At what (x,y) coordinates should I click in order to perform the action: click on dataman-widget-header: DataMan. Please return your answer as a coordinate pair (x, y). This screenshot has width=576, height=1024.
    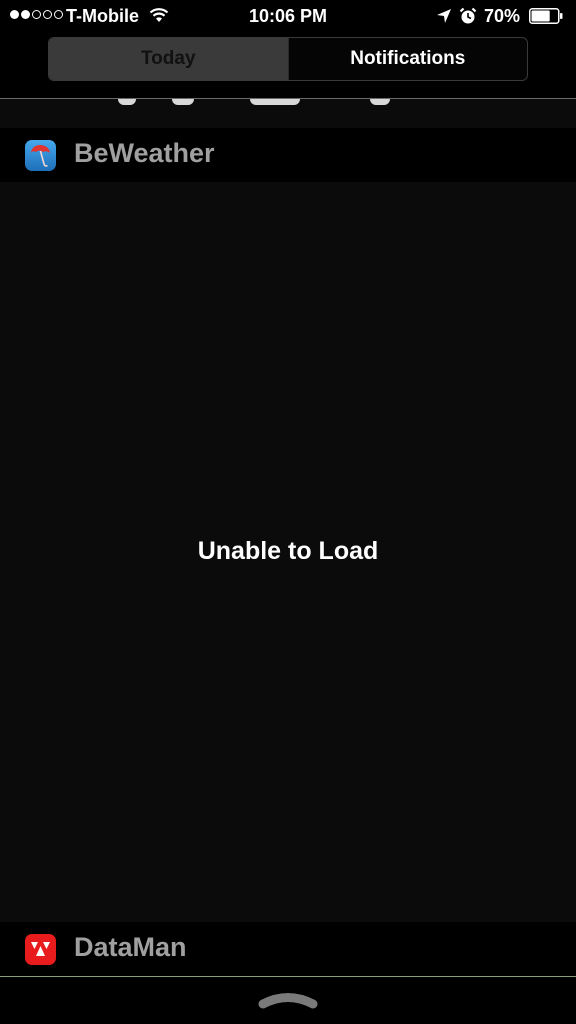
    Looking at the image, I should click on (288, 949).